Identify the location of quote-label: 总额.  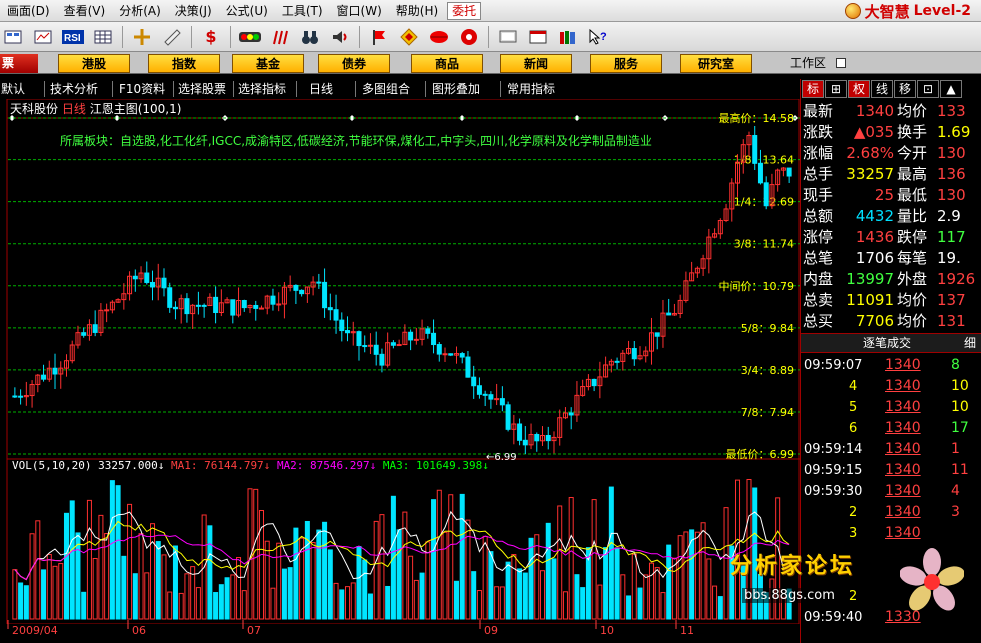
(818, 216).